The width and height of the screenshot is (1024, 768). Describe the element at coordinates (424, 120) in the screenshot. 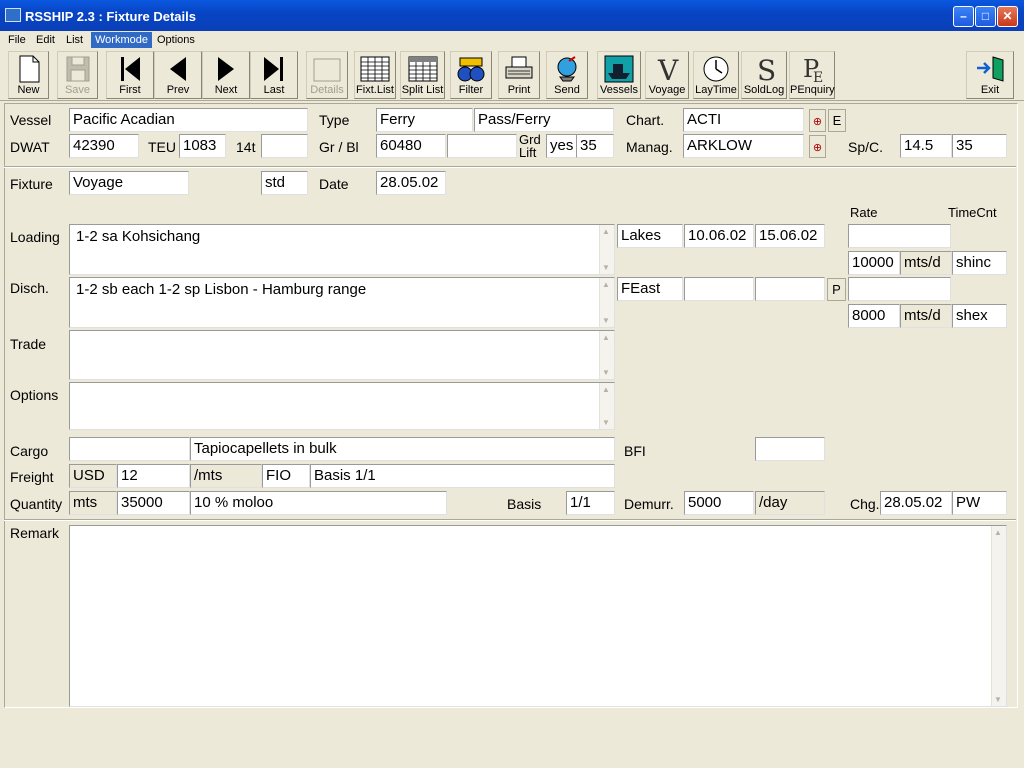

I see `type-field: Ferry` at that location.